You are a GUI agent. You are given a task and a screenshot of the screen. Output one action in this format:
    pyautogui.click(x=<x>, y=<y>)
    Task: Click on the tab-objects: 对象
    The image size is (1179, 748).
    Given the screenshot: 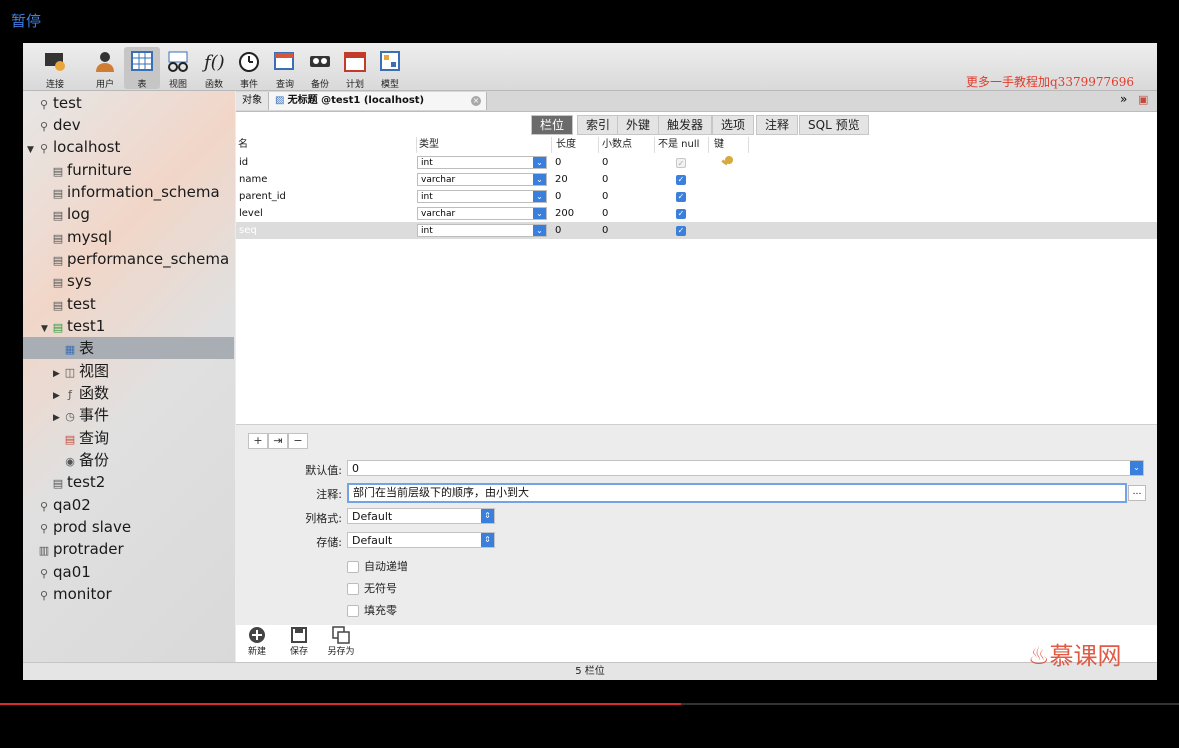 What is the action you would take?
    pyautogui.click(x=252, y=101)
    